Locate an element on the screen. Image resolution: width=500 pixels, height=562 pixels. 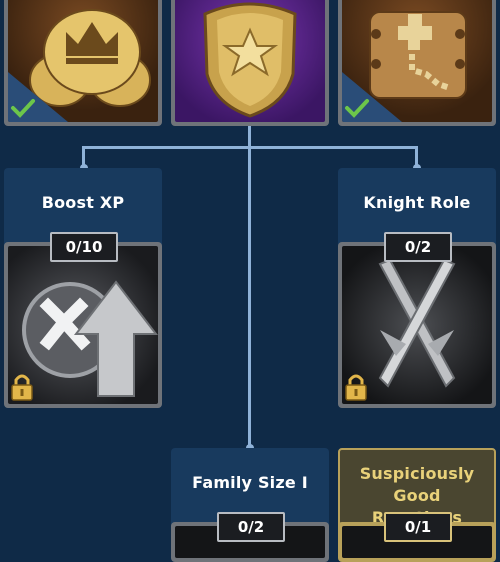
skill-card-suspicious-reactions: Suspiciously Good Reactions 0/1 is located at coordinates (417, 505).